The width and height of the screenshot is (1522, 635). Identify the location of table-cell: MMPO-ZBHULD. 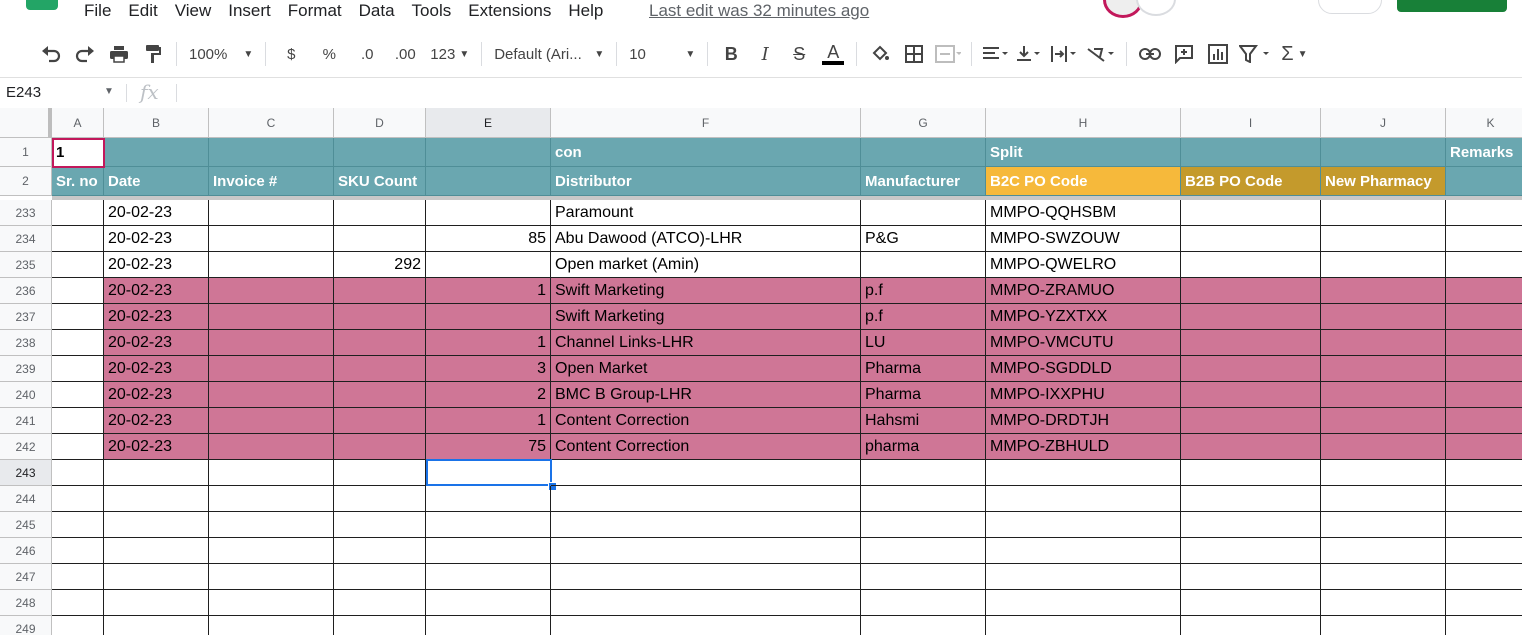
(1083, 447).